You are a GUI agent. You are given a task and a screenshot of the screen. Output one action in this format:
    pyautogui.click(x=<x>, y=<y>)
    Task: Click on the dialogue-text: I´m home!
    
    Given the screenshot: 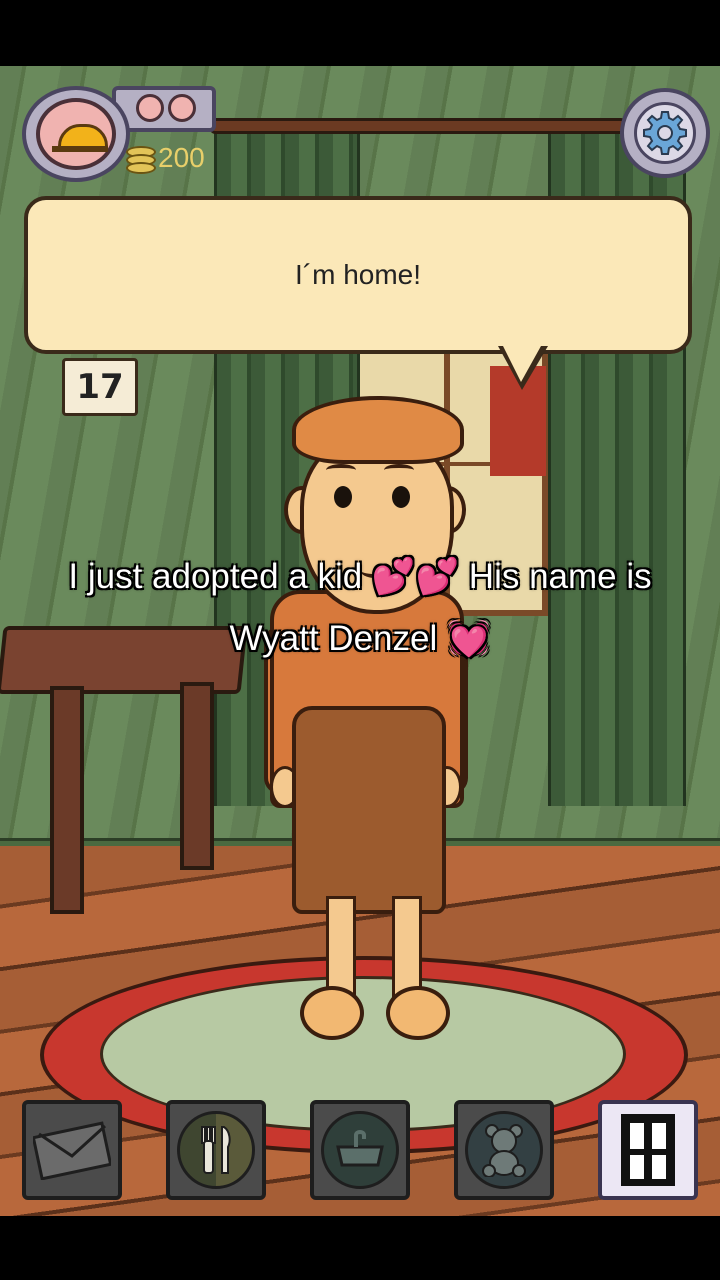 What is the action you would take?
    pyautogui.click(x=358, y=274)
    